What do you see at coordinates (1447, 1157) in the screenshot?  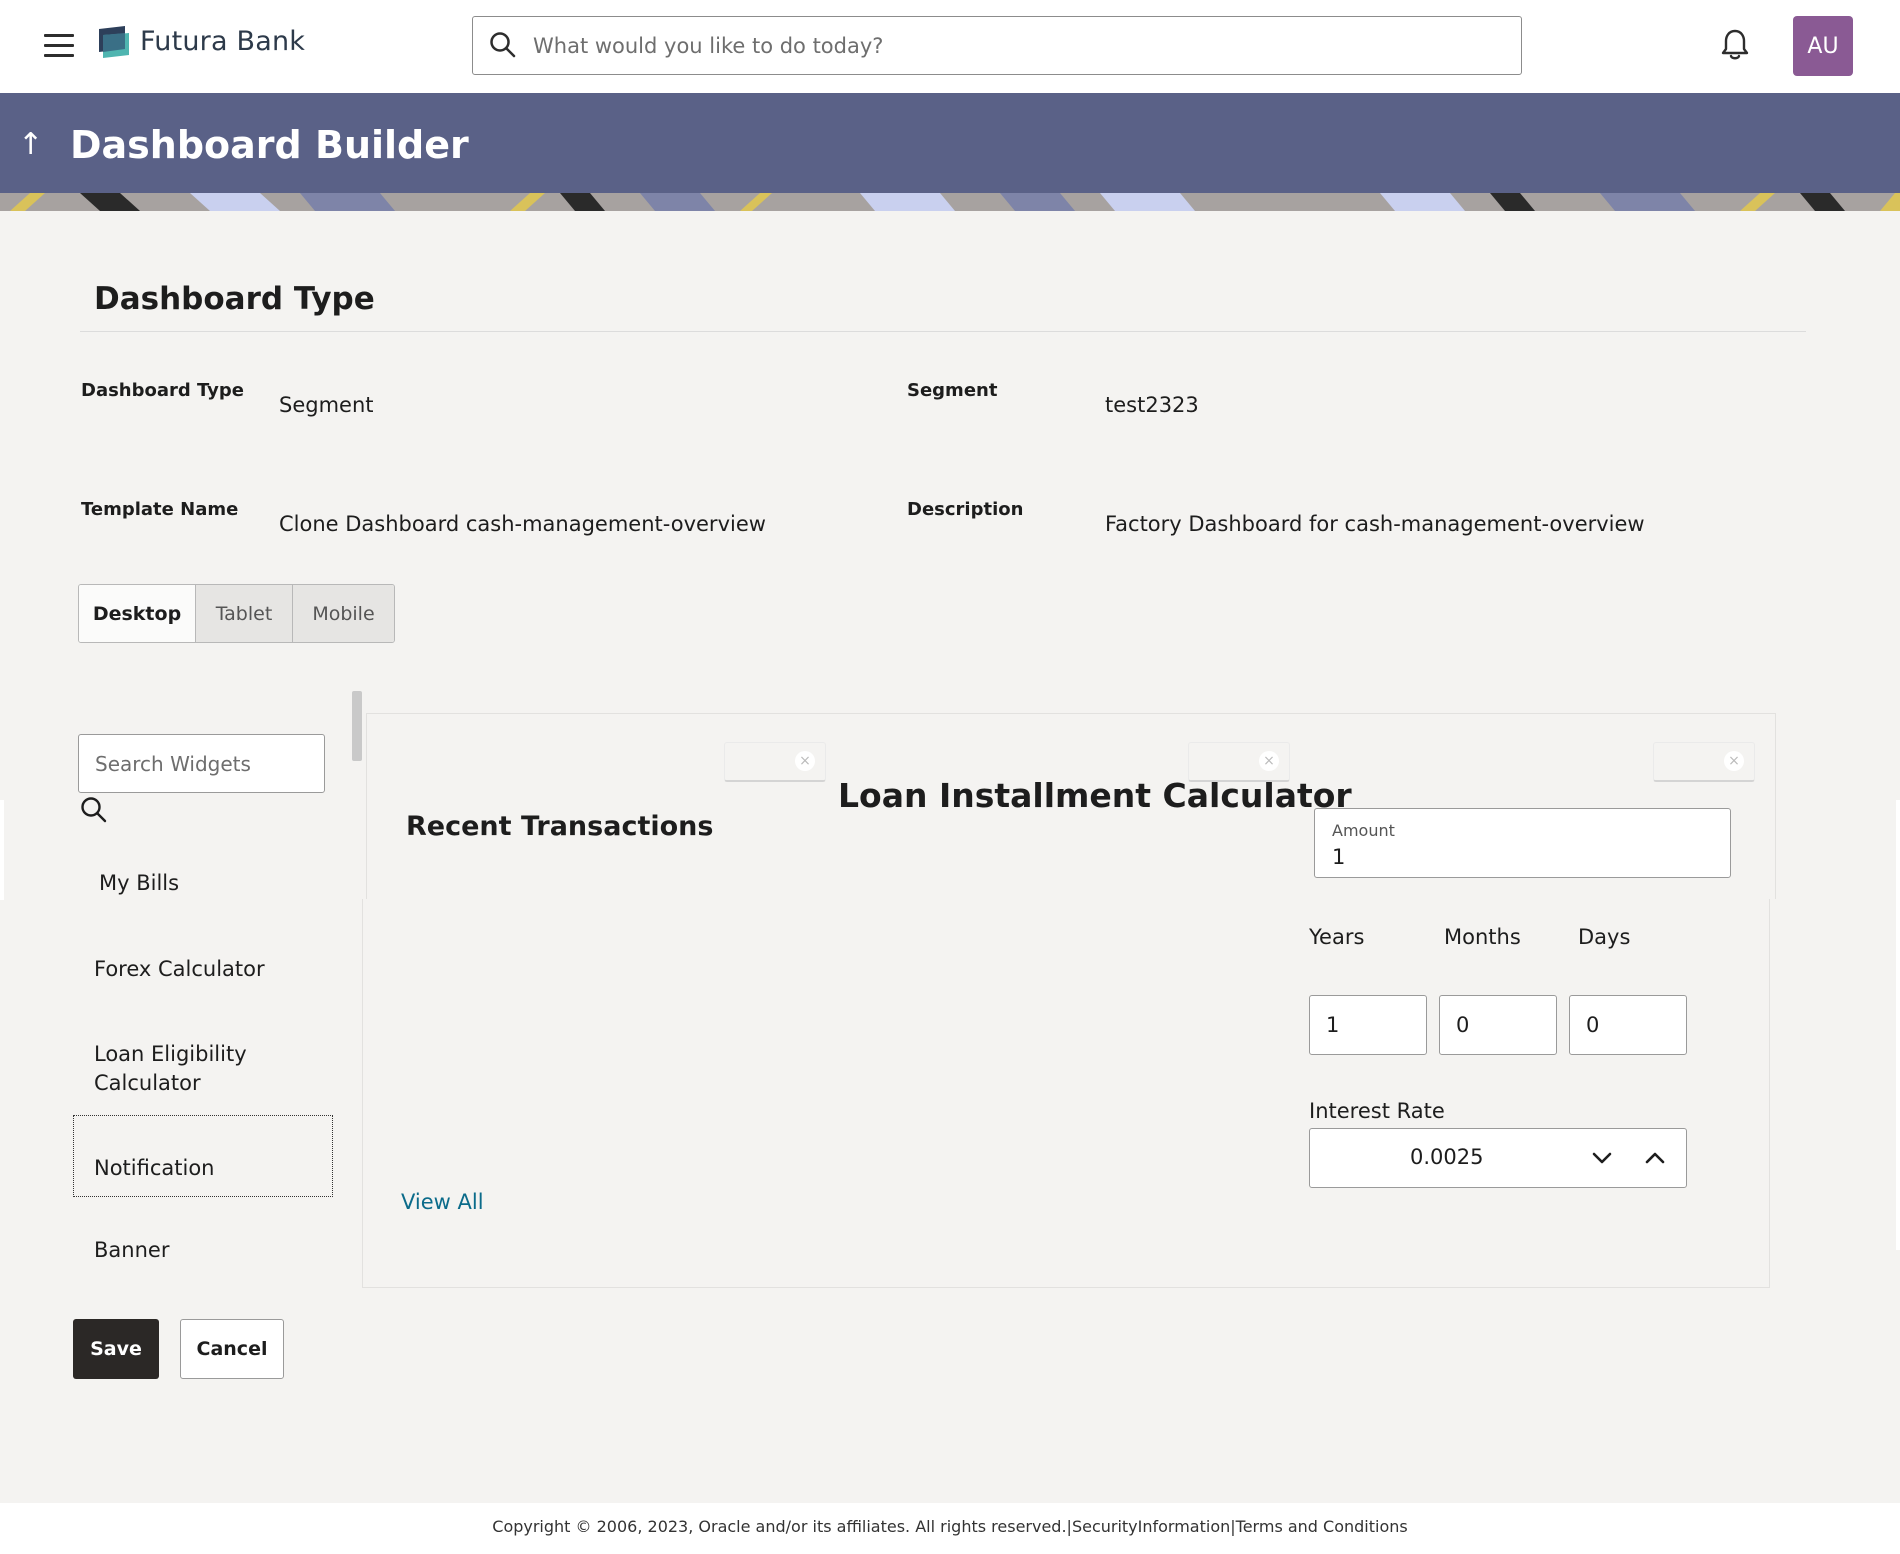 I see `interest-rate-value: 0.0025` at bounding box center [1447, 1157].